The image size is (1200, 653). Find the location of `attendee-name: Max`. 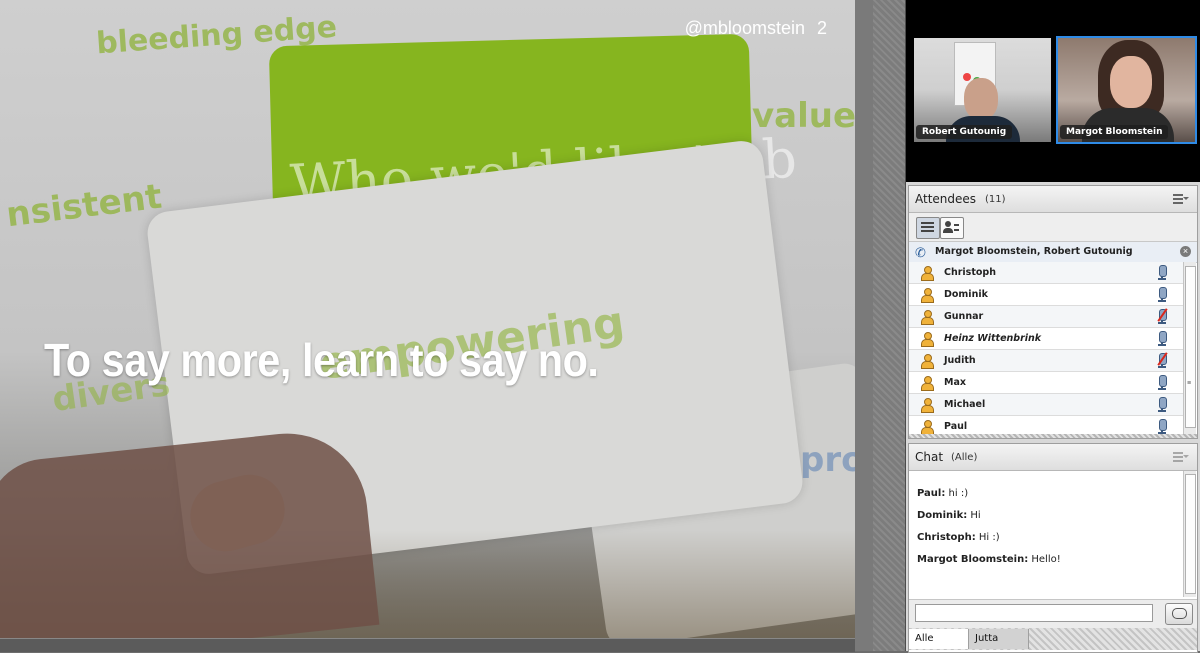

attendee-name: Max is located at coordinates (955, 382).